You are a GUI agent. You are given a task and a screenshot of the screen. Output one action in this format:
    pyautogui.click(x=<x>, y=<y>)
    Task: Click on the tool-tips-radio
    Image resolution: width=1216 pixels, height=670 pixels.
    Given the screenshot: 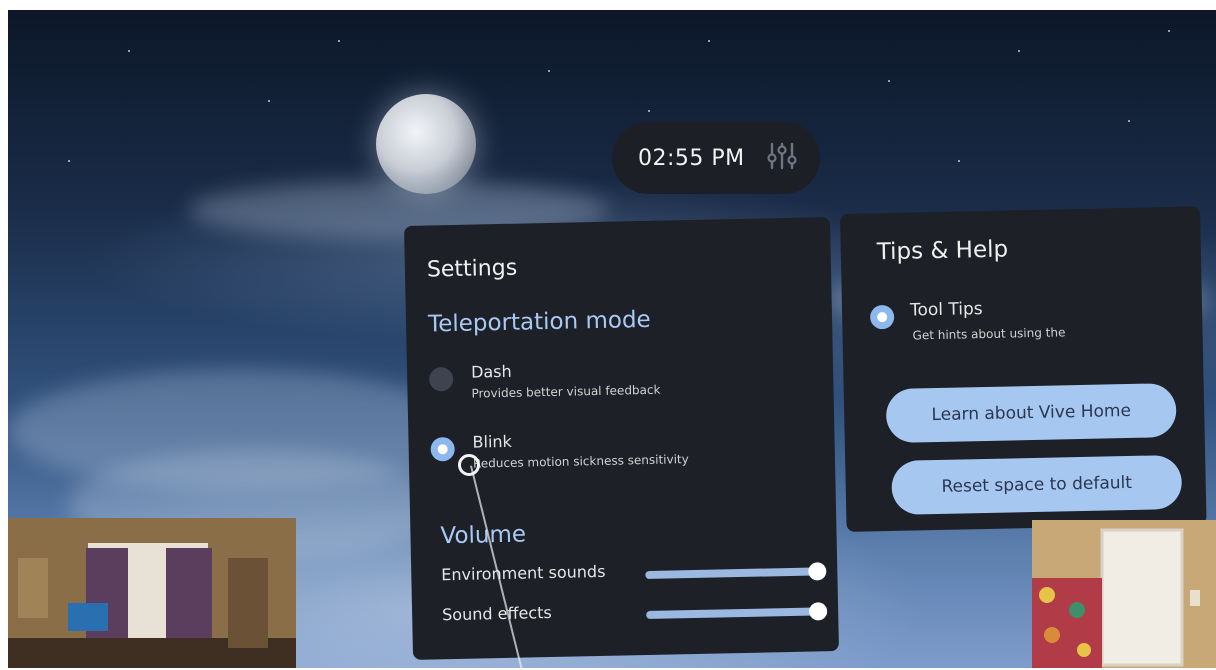 What is the action you would take?
    pyautogui.click(x=882, y=317)
    